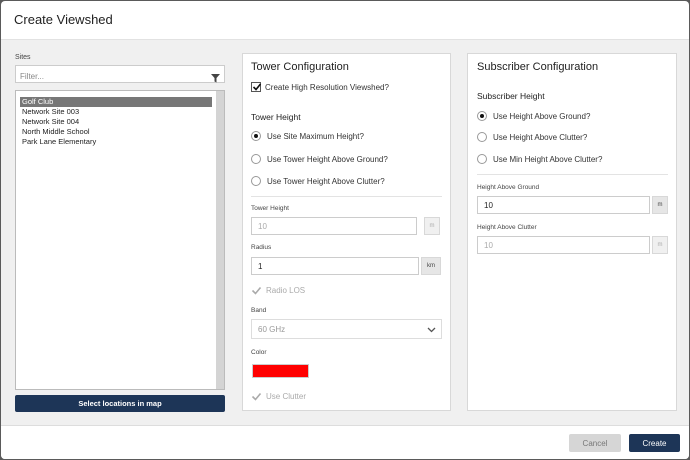  What do you see at coordinates (595, 443) in the screenshot?
I see `cancel-button: Cancel` at bounding box center [595, 443].